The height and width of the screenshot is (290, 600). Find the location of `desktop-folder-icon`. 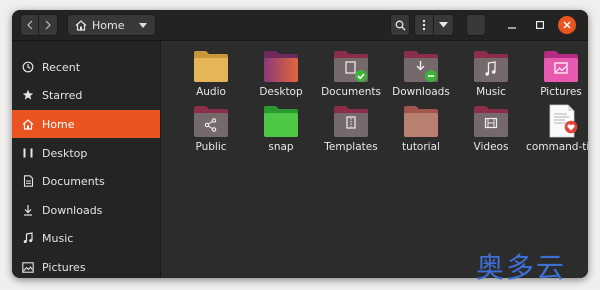

desktop-folder-icon is located at coordinates (281, 66).